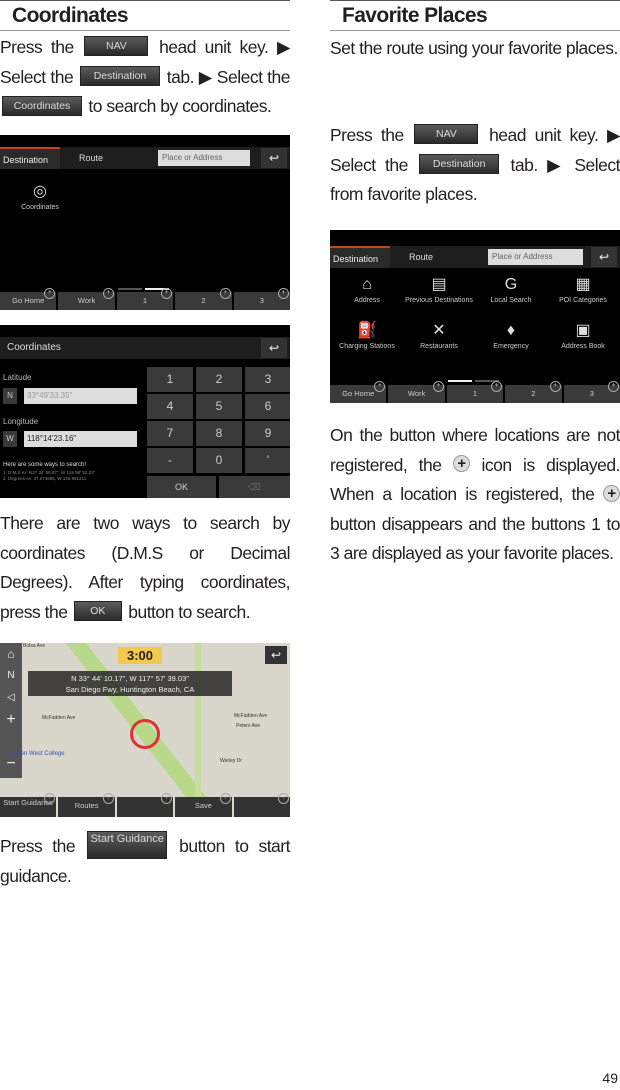 The height and width of the screenshot is (1090, 620). What do you see at coordinates (40, 207) in the screenshot?
I see `label: Coordinates` at bounding box center [40, 207].